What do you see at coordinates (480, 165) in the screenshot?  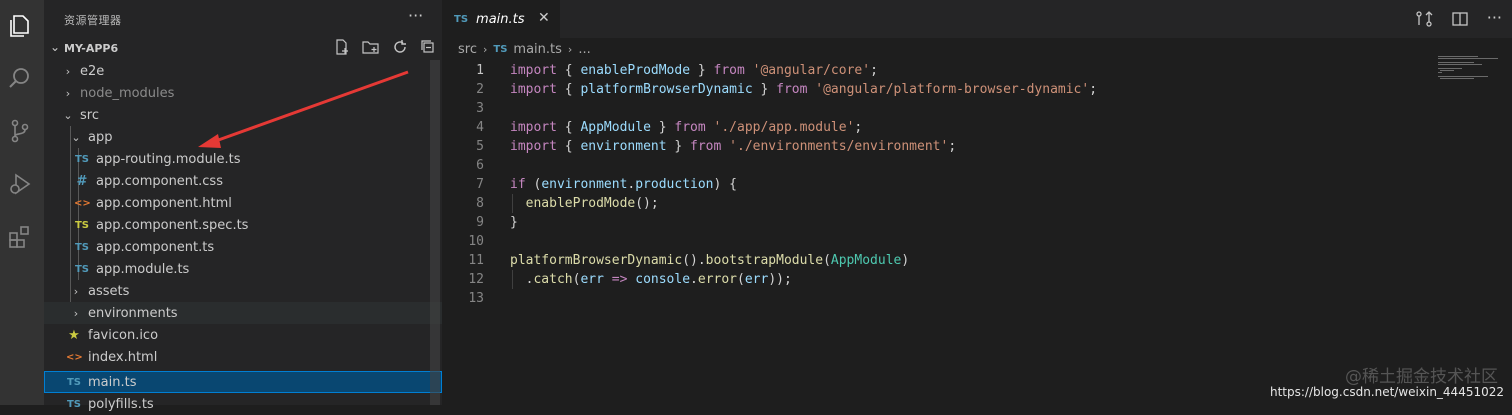 I see `line-number: 6` at bounding box center [480, 165].